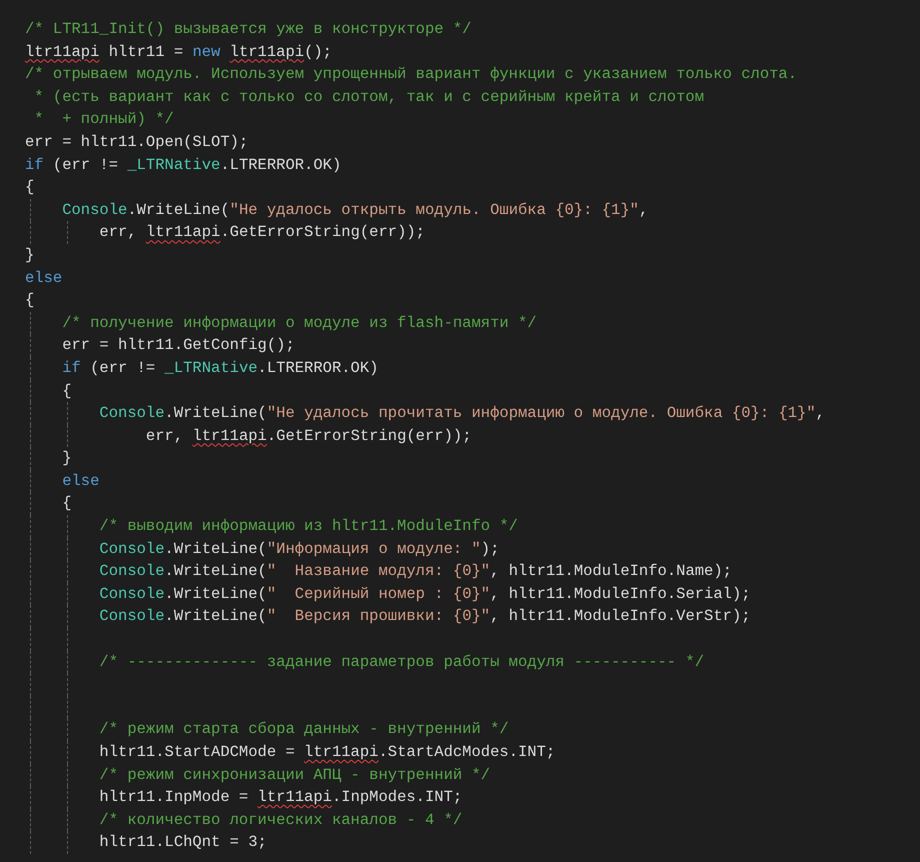  I want to click on code-line: Console.WriteLine("Не удалось прочитать информацию о модуле. Ошибка {0}: {1}",, so click(461, 413).